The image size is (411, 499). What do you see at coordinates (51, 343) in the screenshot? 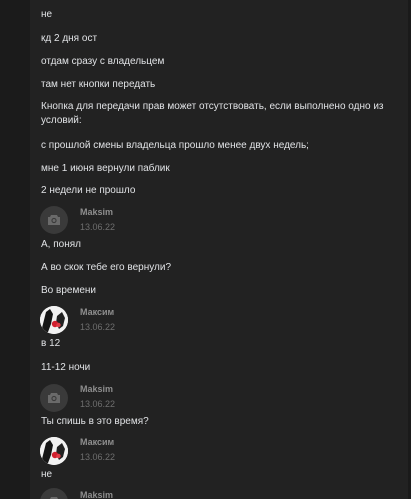
I see `message-text: в 12` at bounding box center [51, 343].